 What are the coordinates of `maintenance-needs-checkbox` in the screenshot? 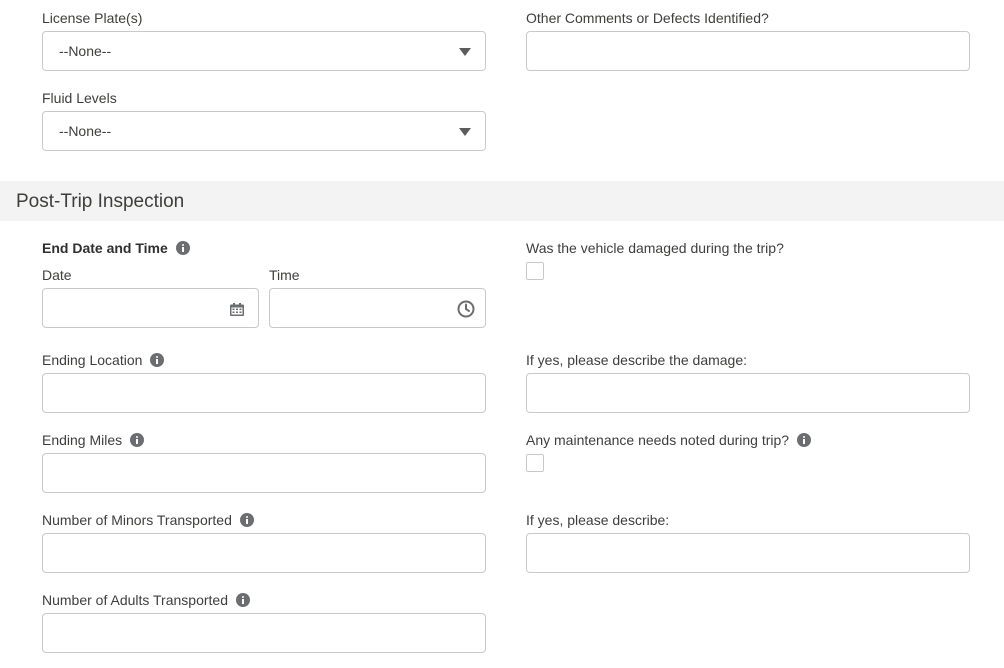 It's located at (535, 463).